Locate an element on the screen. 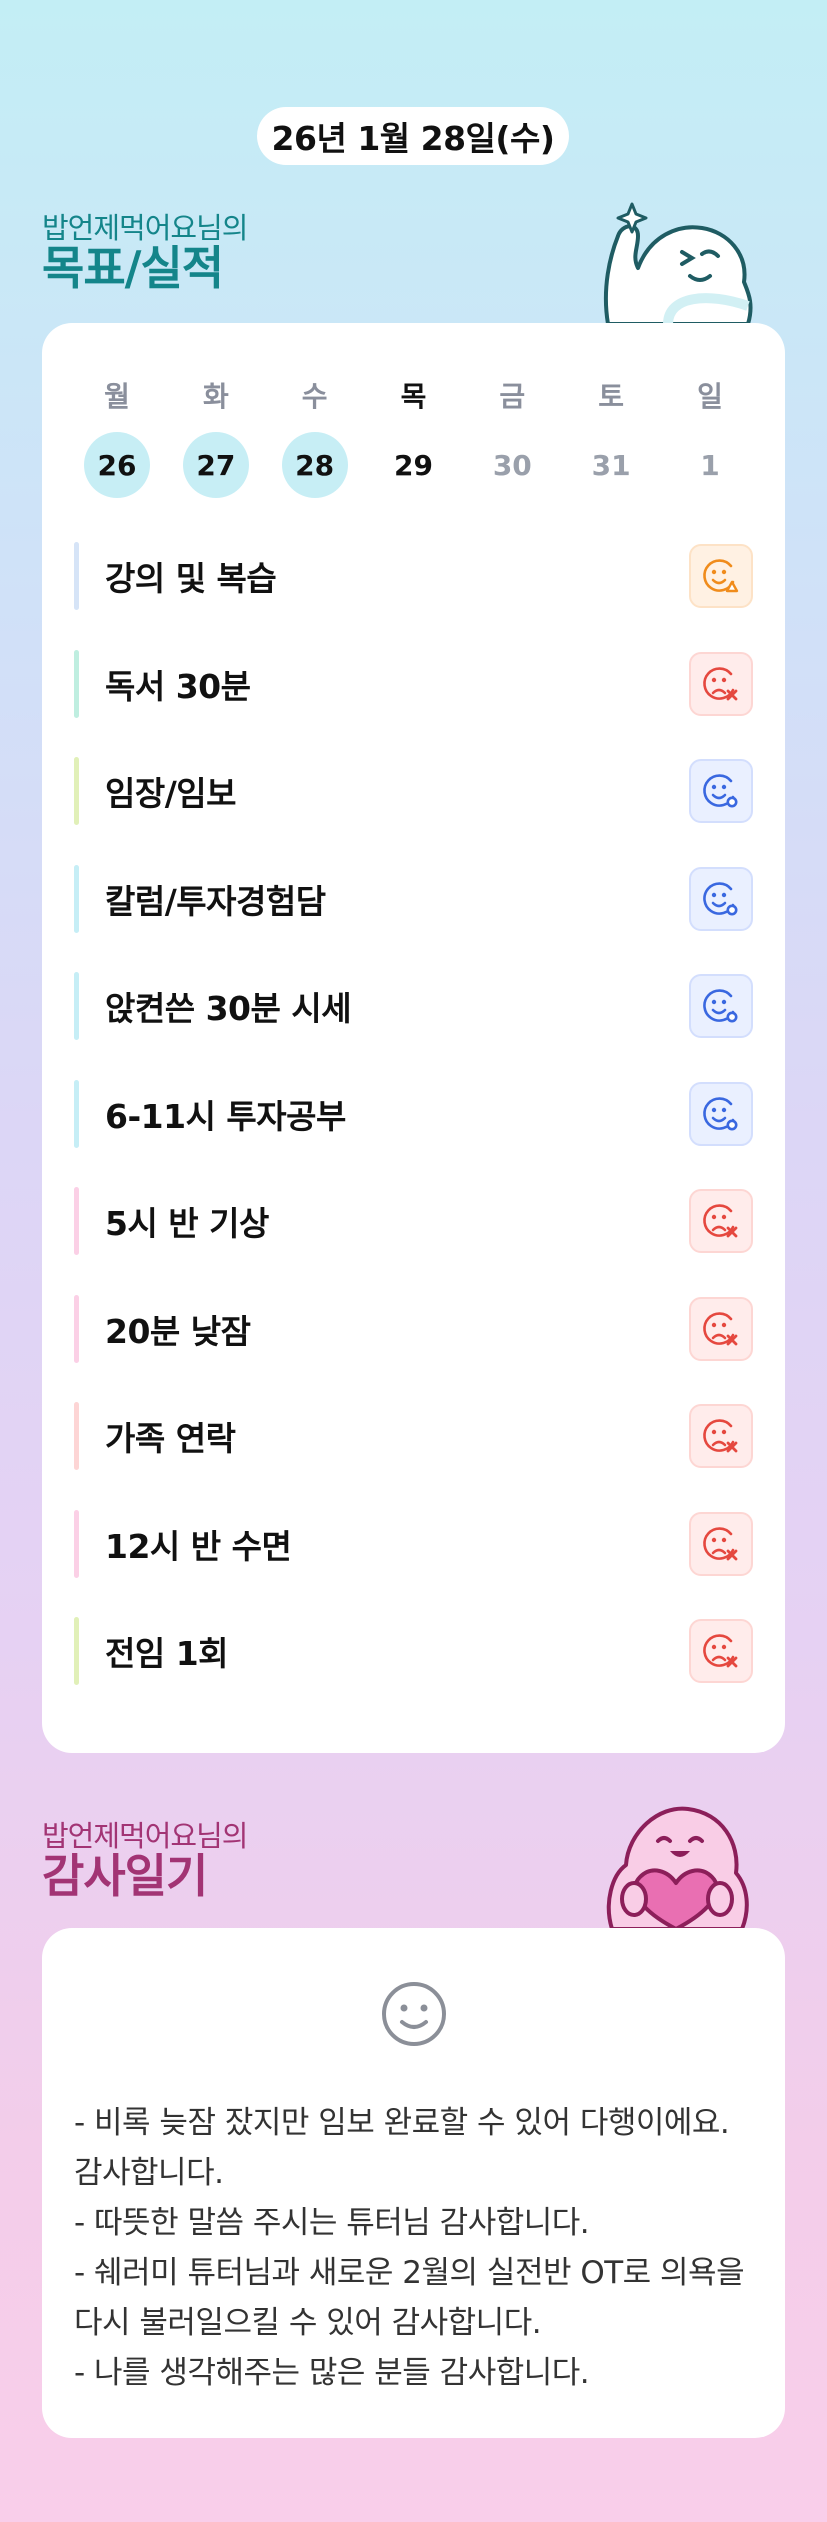 Image resolution: width=827 pixels, height=2522 pixels. triangle-face-icon is located at coordinates (721, 576).